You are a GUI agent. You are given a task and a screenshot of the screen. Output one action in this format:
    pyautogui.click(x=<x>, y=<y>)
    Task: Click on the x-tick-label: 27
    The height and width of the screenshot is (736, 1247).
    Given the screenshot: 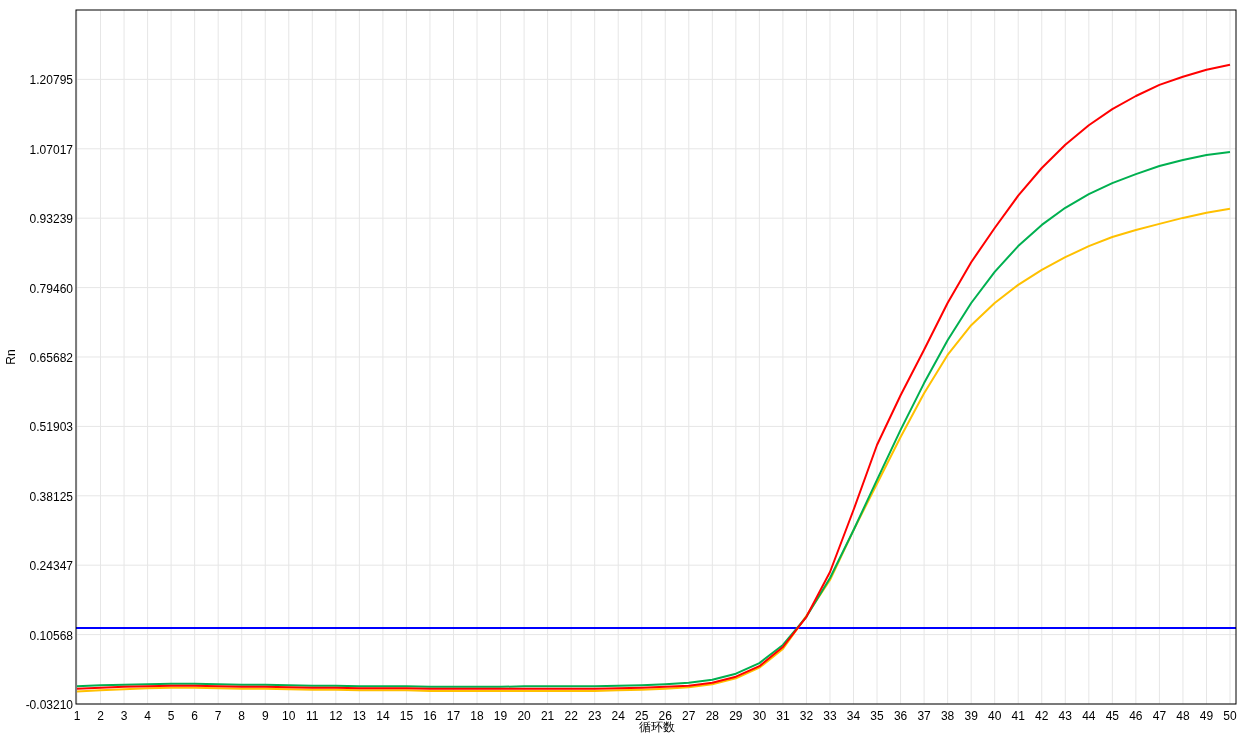 What is the action you would take?
    pyautogui.click(x=689, y=716)
    